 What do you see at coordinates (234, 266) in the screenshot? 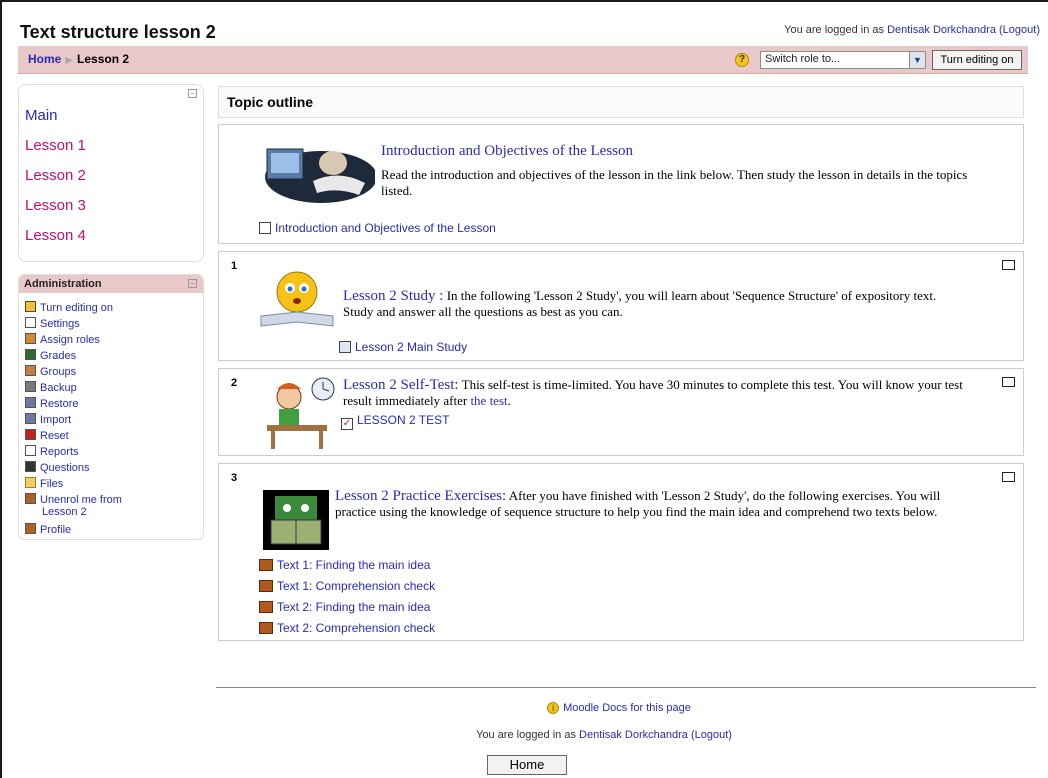
I see `section-number: 1` at bounding box center [234, 266].